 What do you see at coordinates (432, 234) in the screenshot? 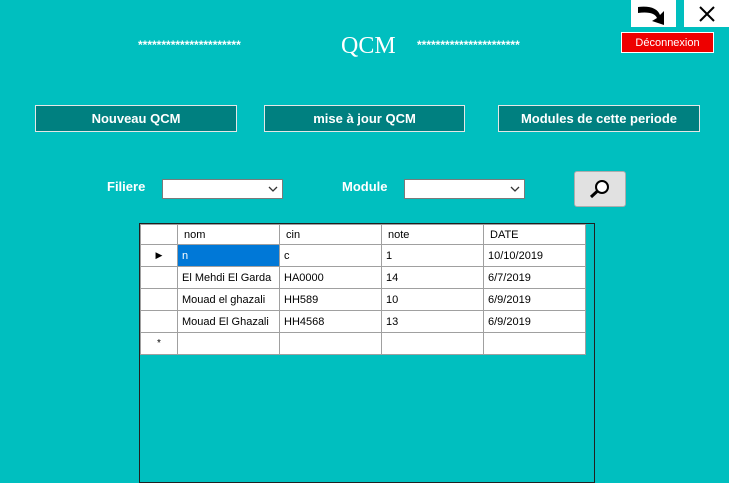
I see `column-header-note: note` at bounding box center [432, 234].